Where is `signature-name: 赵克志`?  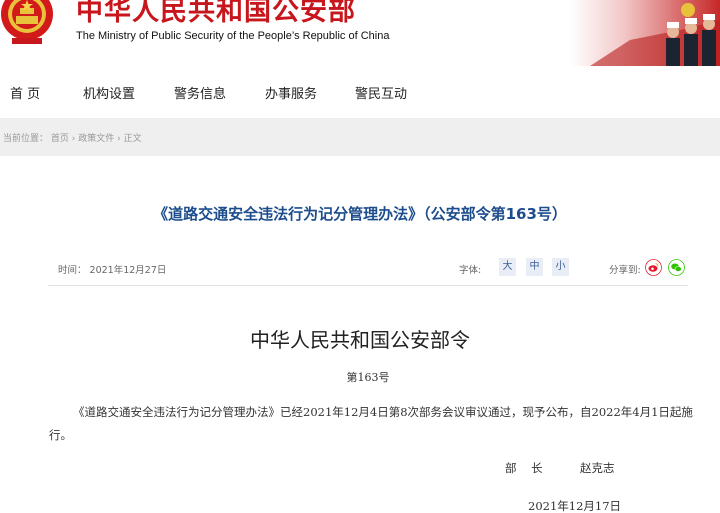 signature-name: 赵克志 is located at coordinates (597, 468).